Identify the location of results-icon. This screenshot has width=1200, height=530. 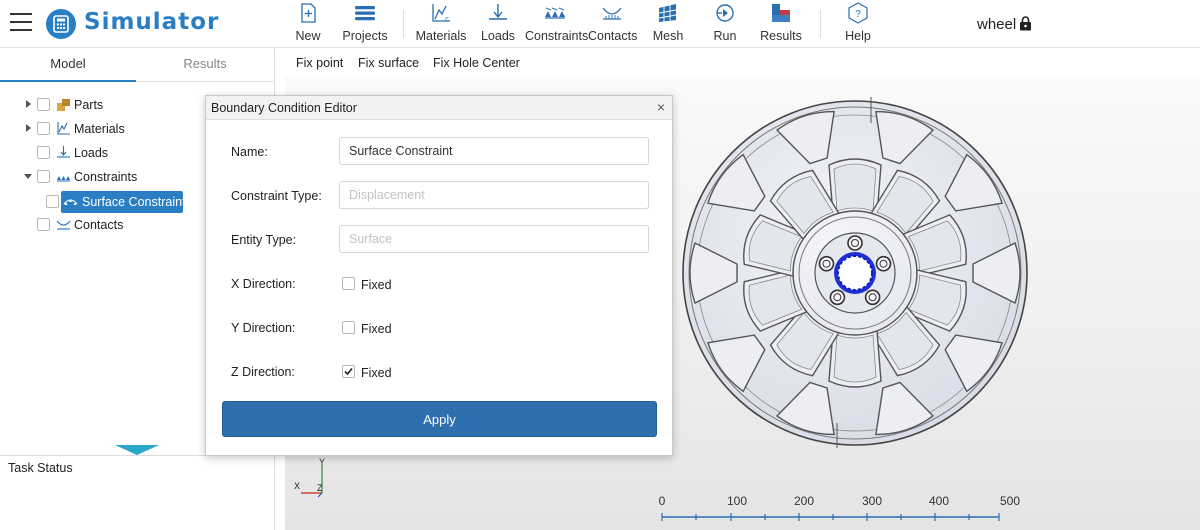
(781, 13).